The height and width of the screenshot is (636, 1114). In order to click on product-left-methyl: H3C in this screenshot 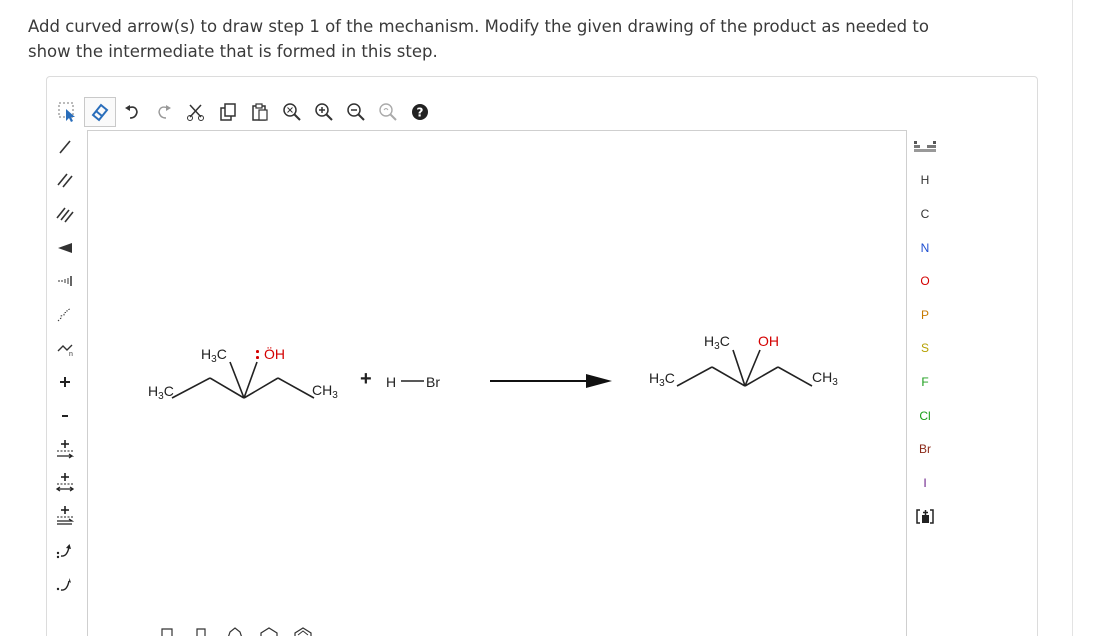, I will do `click(662, 379)`.